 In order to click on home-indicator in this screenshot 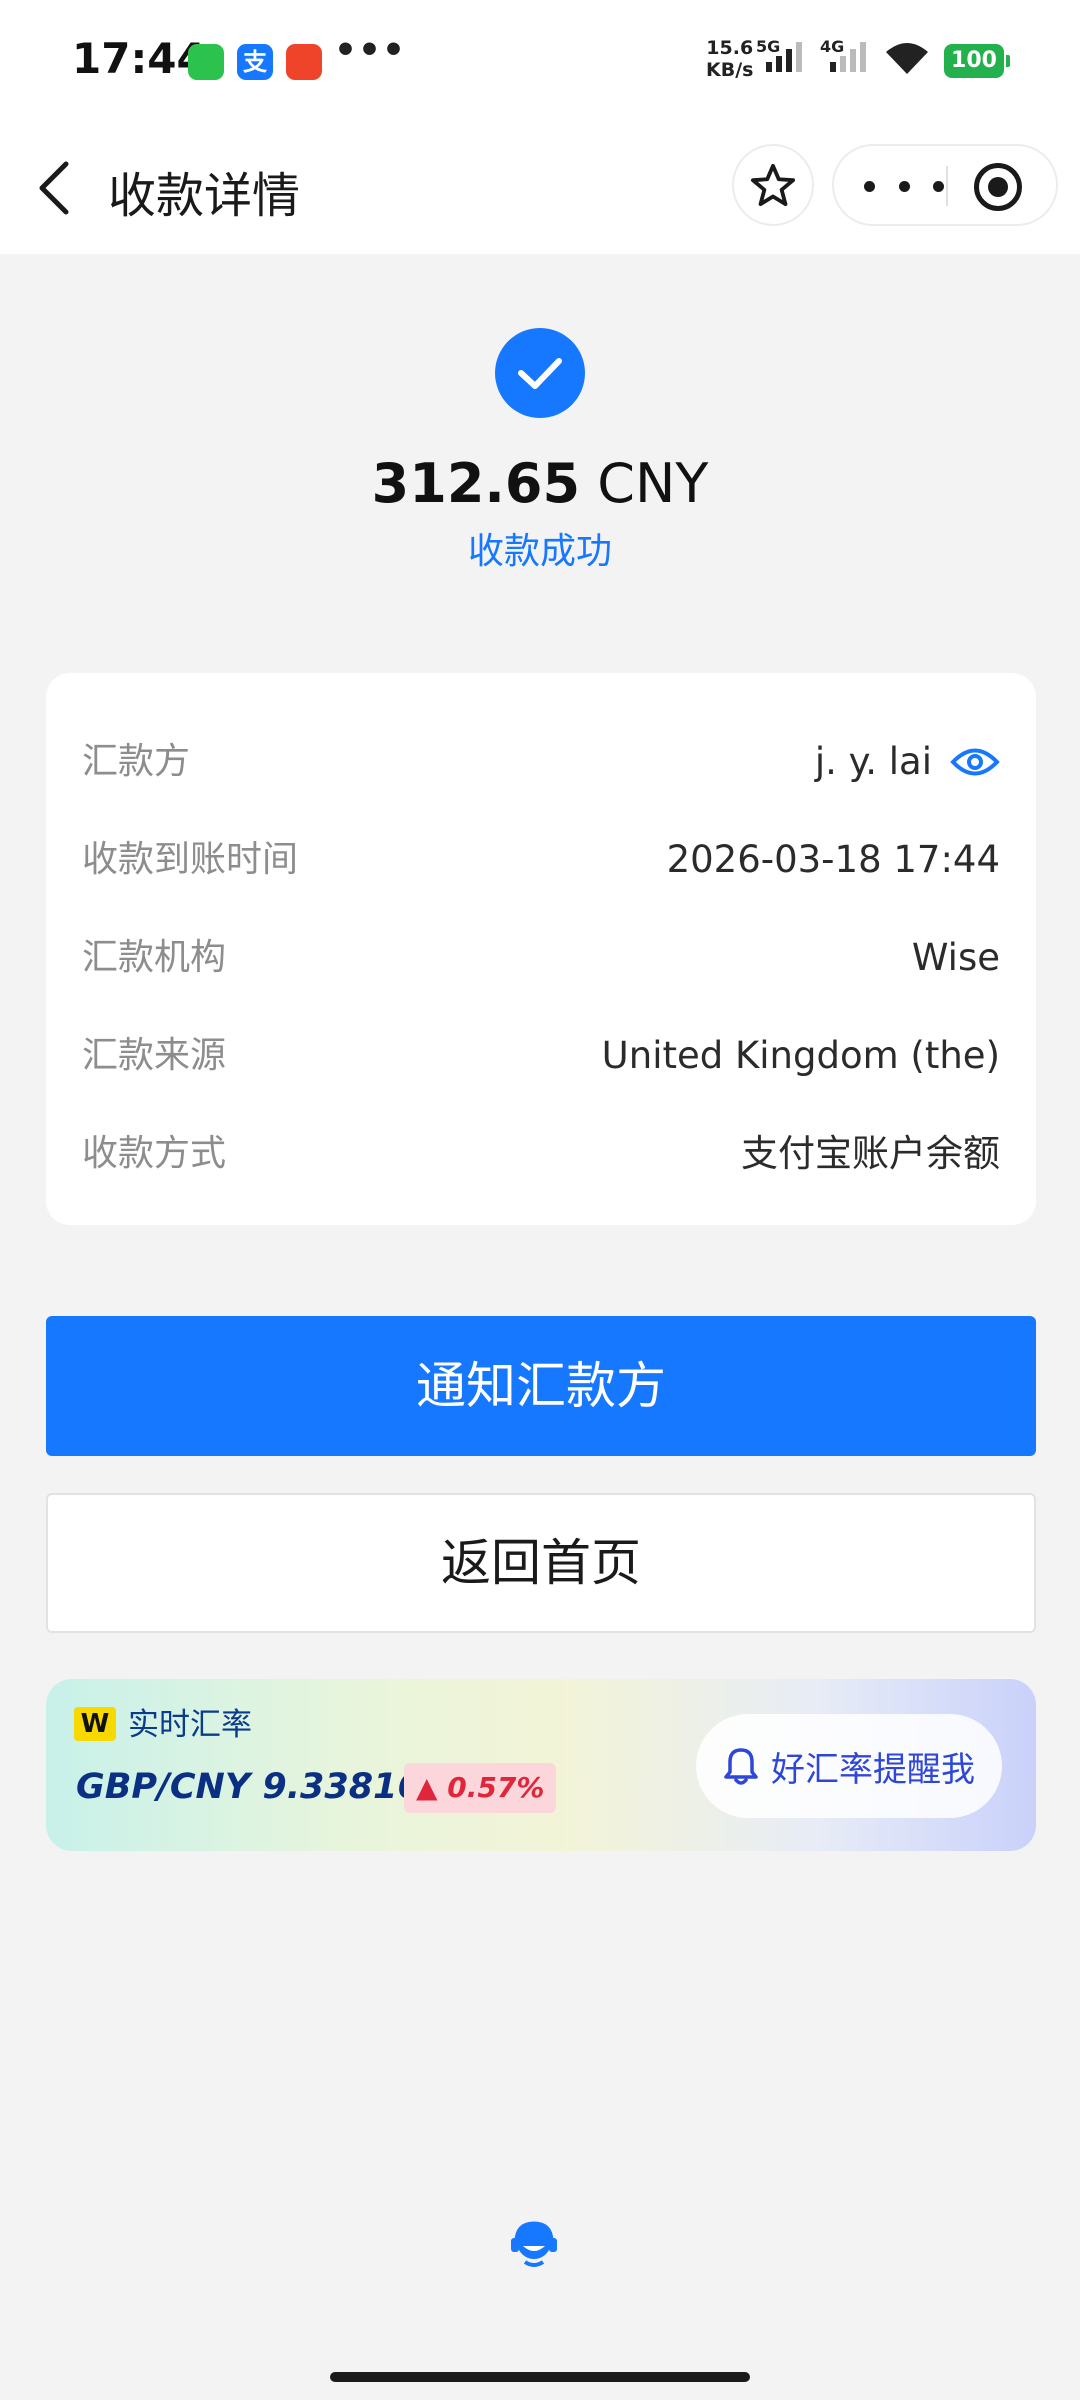, I will do `click(540, 2377)`.